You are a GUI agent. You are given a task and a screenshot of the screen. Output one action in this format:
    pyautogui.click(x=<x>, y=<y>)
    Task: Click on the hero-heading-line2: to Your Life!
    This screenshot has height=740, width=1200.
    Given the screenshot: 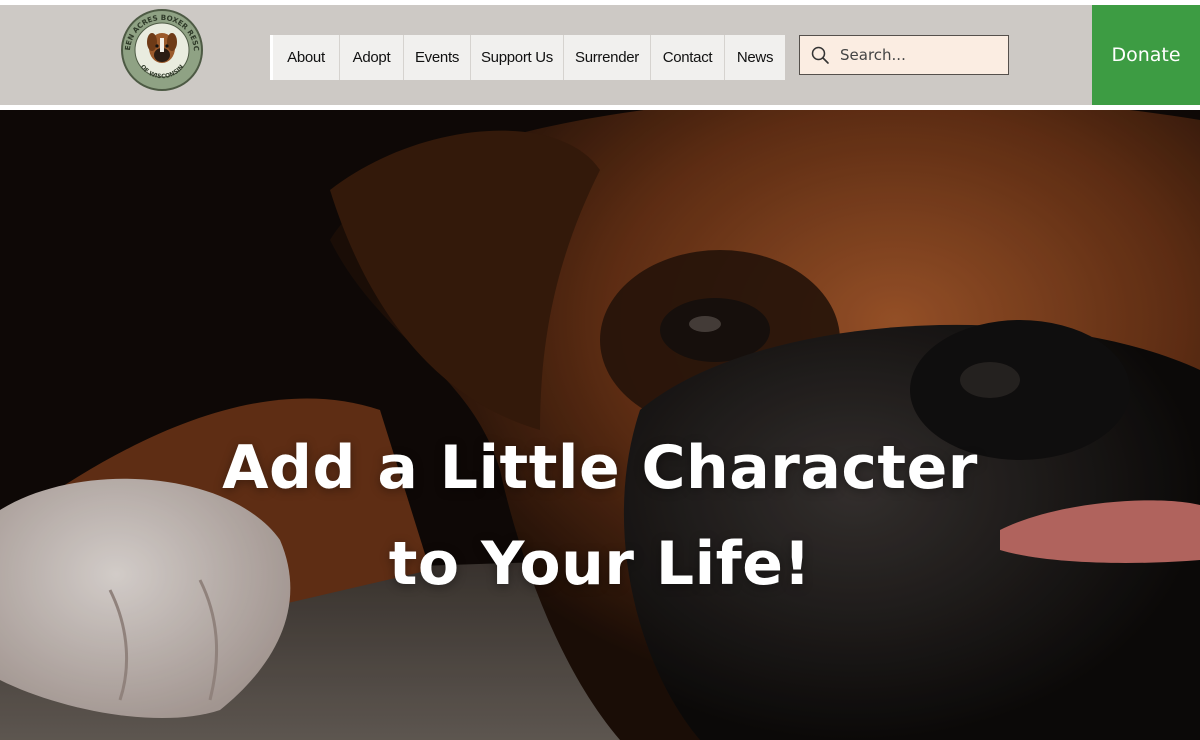 What is the action you would take?
    pyautogui.click(x=600, y=564)
    